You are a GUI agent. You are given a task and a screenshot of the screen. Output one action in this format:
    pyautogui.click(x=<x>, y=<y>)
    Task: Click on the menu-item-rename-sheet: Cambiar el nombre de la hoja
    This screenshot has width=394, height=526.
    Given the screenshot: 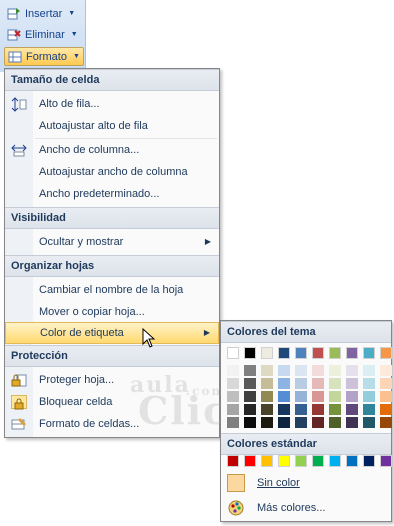 What is the action you would take?
    pyautogui.click(x=112, y=290)
    